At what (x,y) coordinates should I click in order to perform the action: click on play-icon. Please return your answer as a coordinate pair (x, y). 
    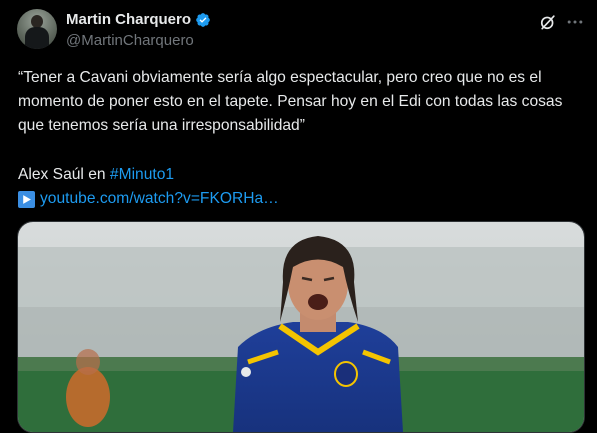
    Looking at the image, I should click on (26, 199).